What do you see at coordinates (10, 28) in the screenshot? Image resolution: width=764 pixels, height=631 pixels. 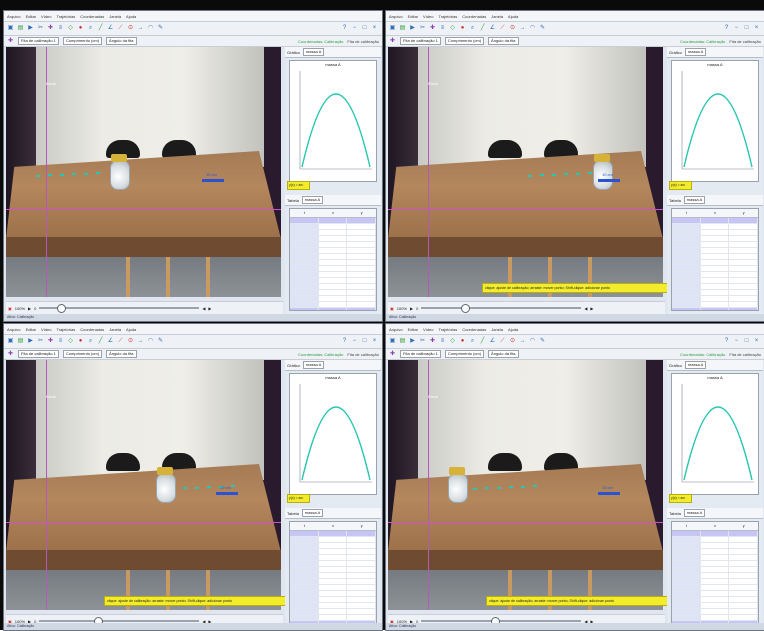 I see `open-file-icon: ▣` at bounding box center [10, 28].